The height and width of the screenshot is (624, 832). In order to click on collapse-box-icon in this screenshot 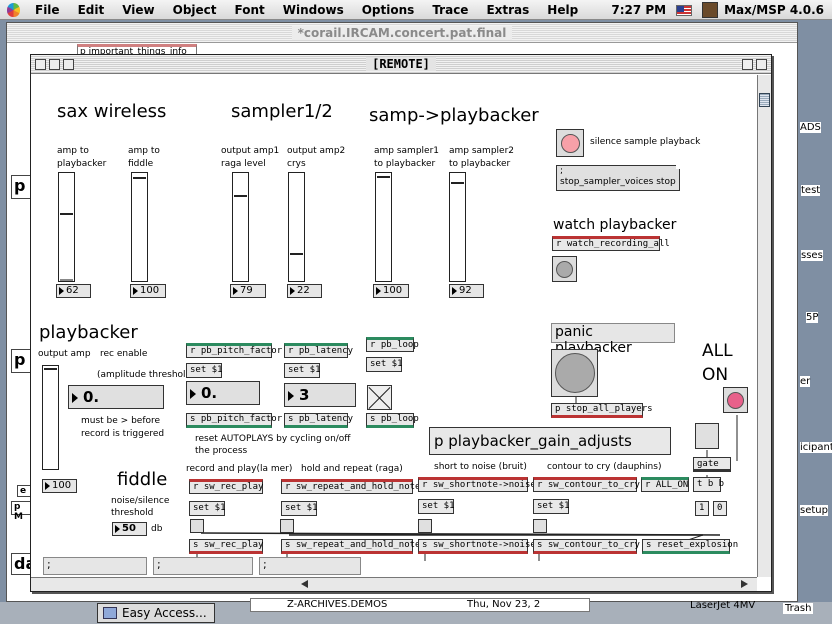, I will do `click(68, 64)`.